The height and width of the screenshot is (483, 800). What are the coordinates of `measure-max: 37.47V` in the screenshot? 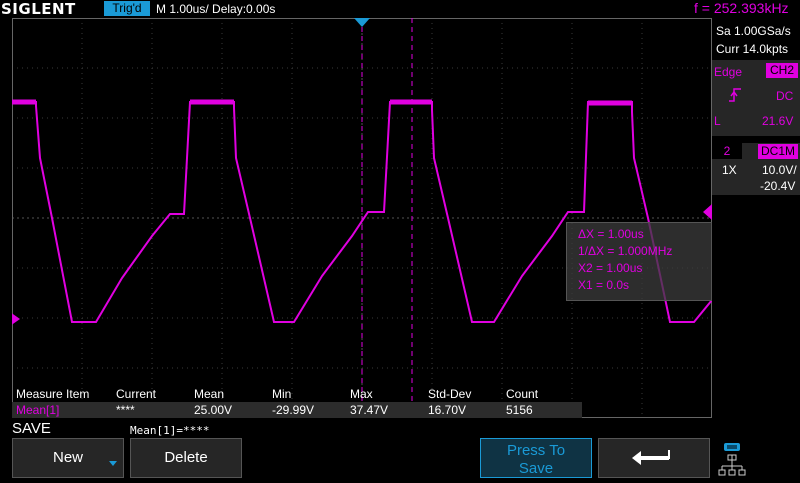 It's located at (369, 410).